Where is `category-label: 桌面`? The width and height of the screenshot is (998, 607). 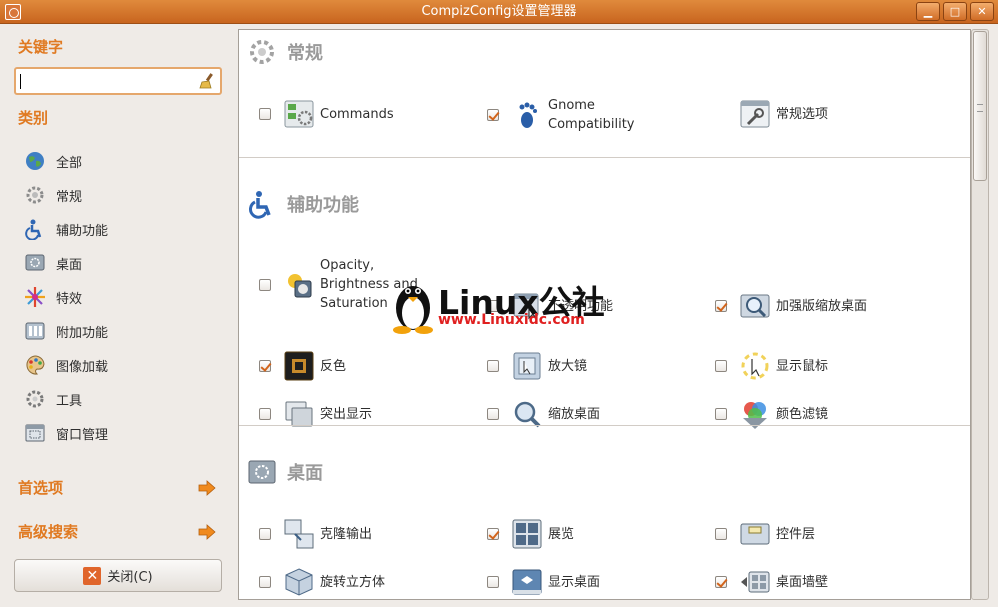
category-label: 桌面 is located at coordinates (69, 265).